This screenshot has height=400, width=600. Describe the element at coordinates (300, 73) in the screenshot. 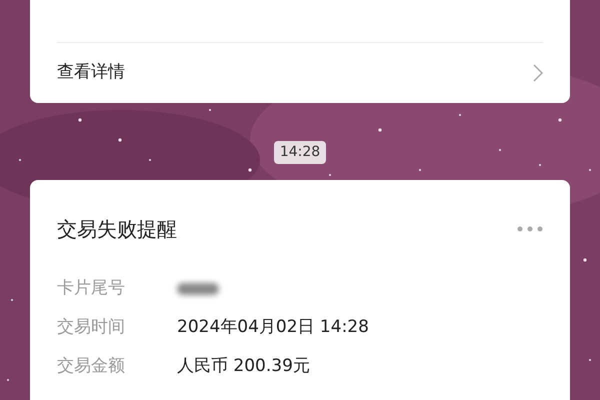

I see `details-link: 查看详情` at that location.